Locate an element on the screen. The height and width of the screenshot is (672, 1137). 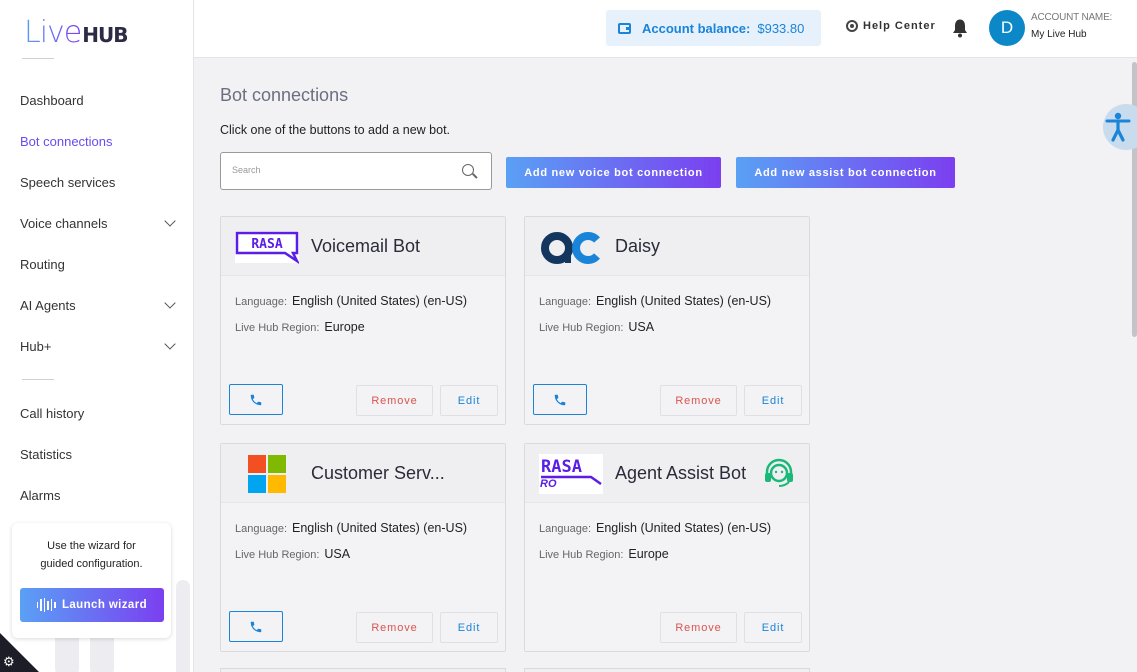
sidebar-item-call-history: Call history is located at coordinates (100, 413).